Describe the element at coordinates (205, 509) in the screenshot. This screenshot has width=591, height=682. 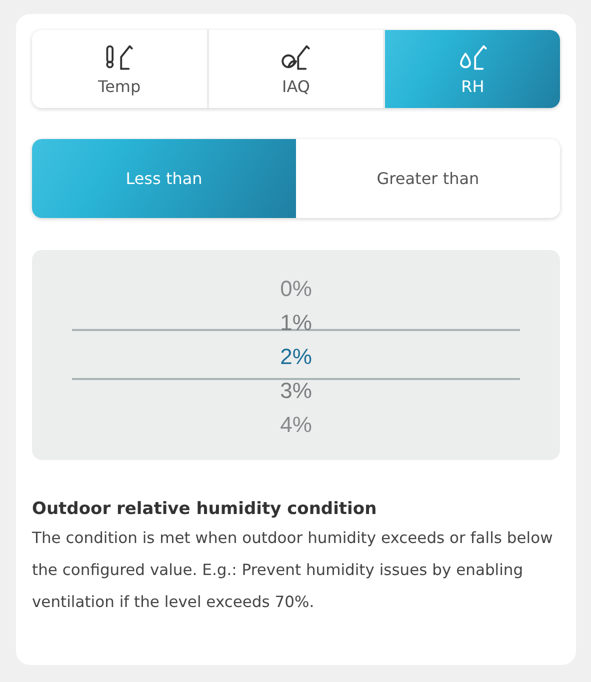
I see `description-title: Outdoor relative humidity condition` at that location.